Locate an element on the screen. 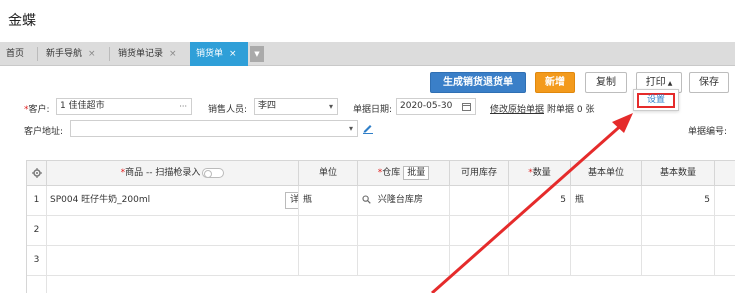 The width and height of the screenshot is (735, 293). col-product: *商品 -- 扫描枪录入 is located at coordinates (173, 173).